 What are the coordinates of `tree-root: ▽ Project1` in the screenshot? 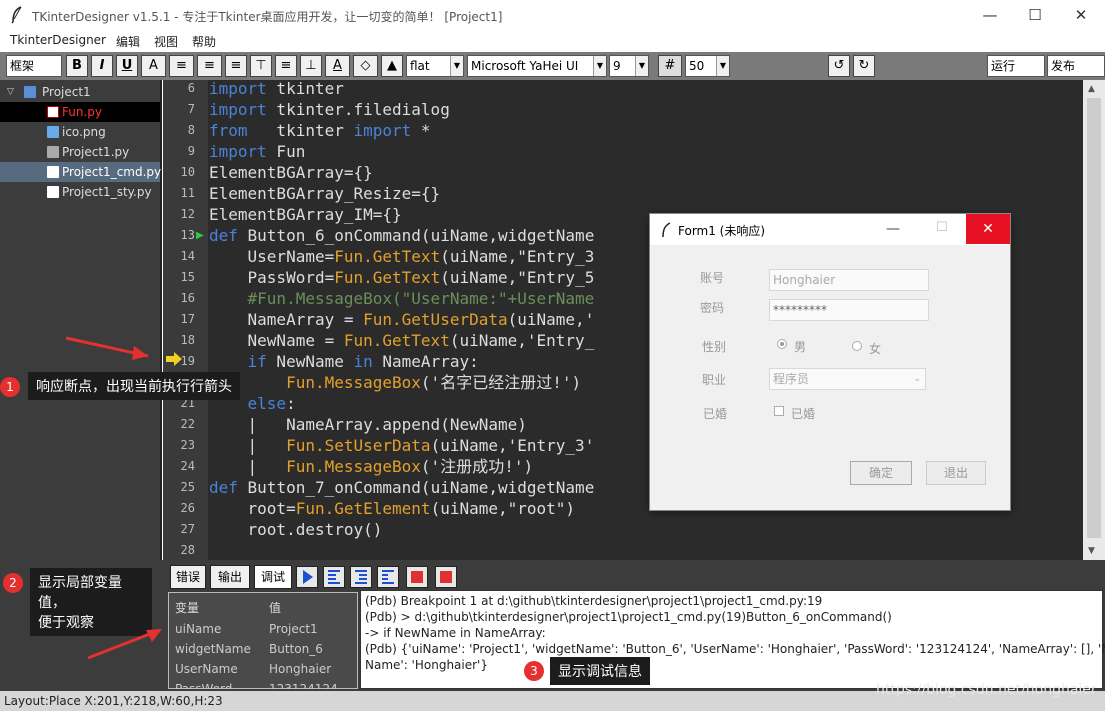 It's located at (80, 92).